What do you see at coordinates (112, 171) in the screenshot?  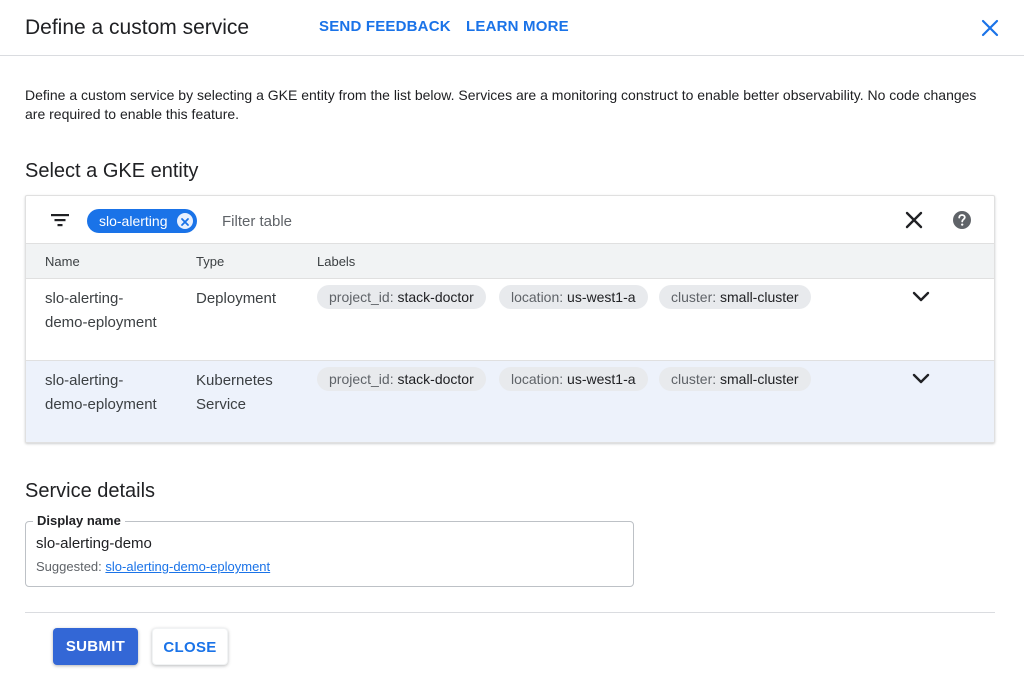 I see `entity-section-heading: Select a GKE entity` at bounding box center [112, 171].